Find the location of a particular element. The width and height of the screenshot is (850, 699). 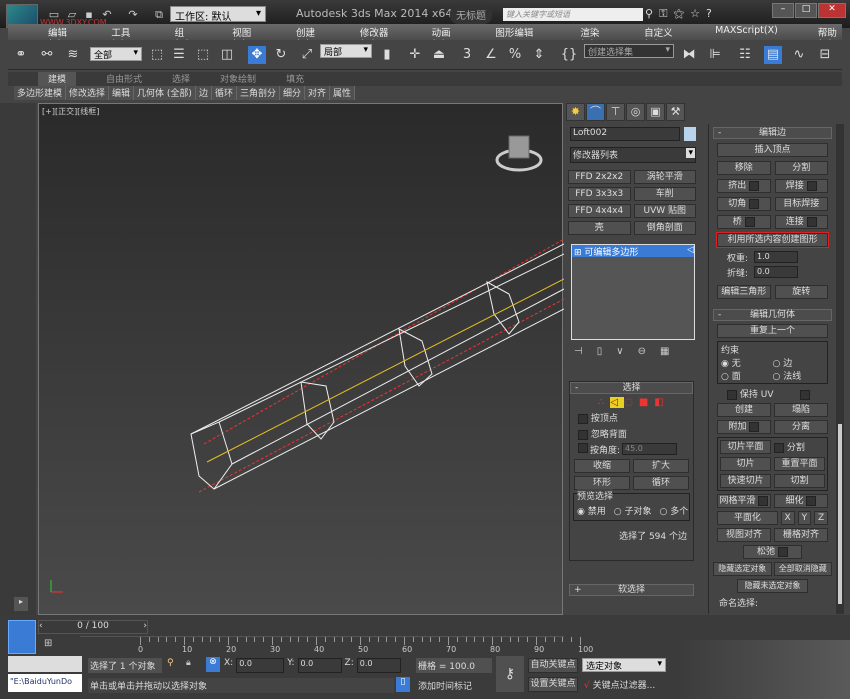

hide-selected-button: 隐藏选定对象 is located at coordinates (742, 569).